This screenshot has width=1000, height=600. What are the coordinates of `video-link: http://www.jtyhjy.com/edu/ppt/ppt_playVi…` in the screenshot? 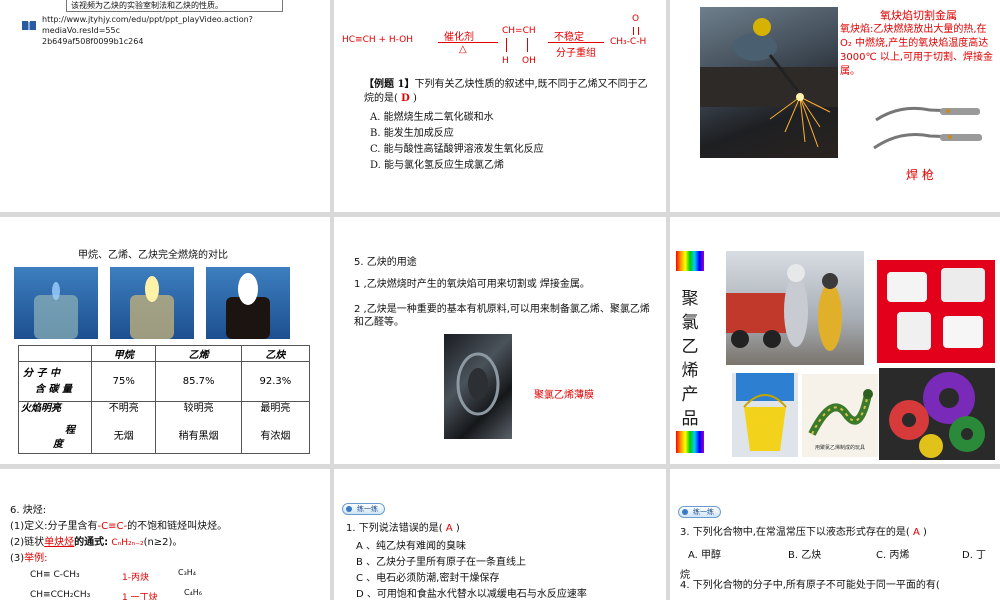 It's located at (184, 30).